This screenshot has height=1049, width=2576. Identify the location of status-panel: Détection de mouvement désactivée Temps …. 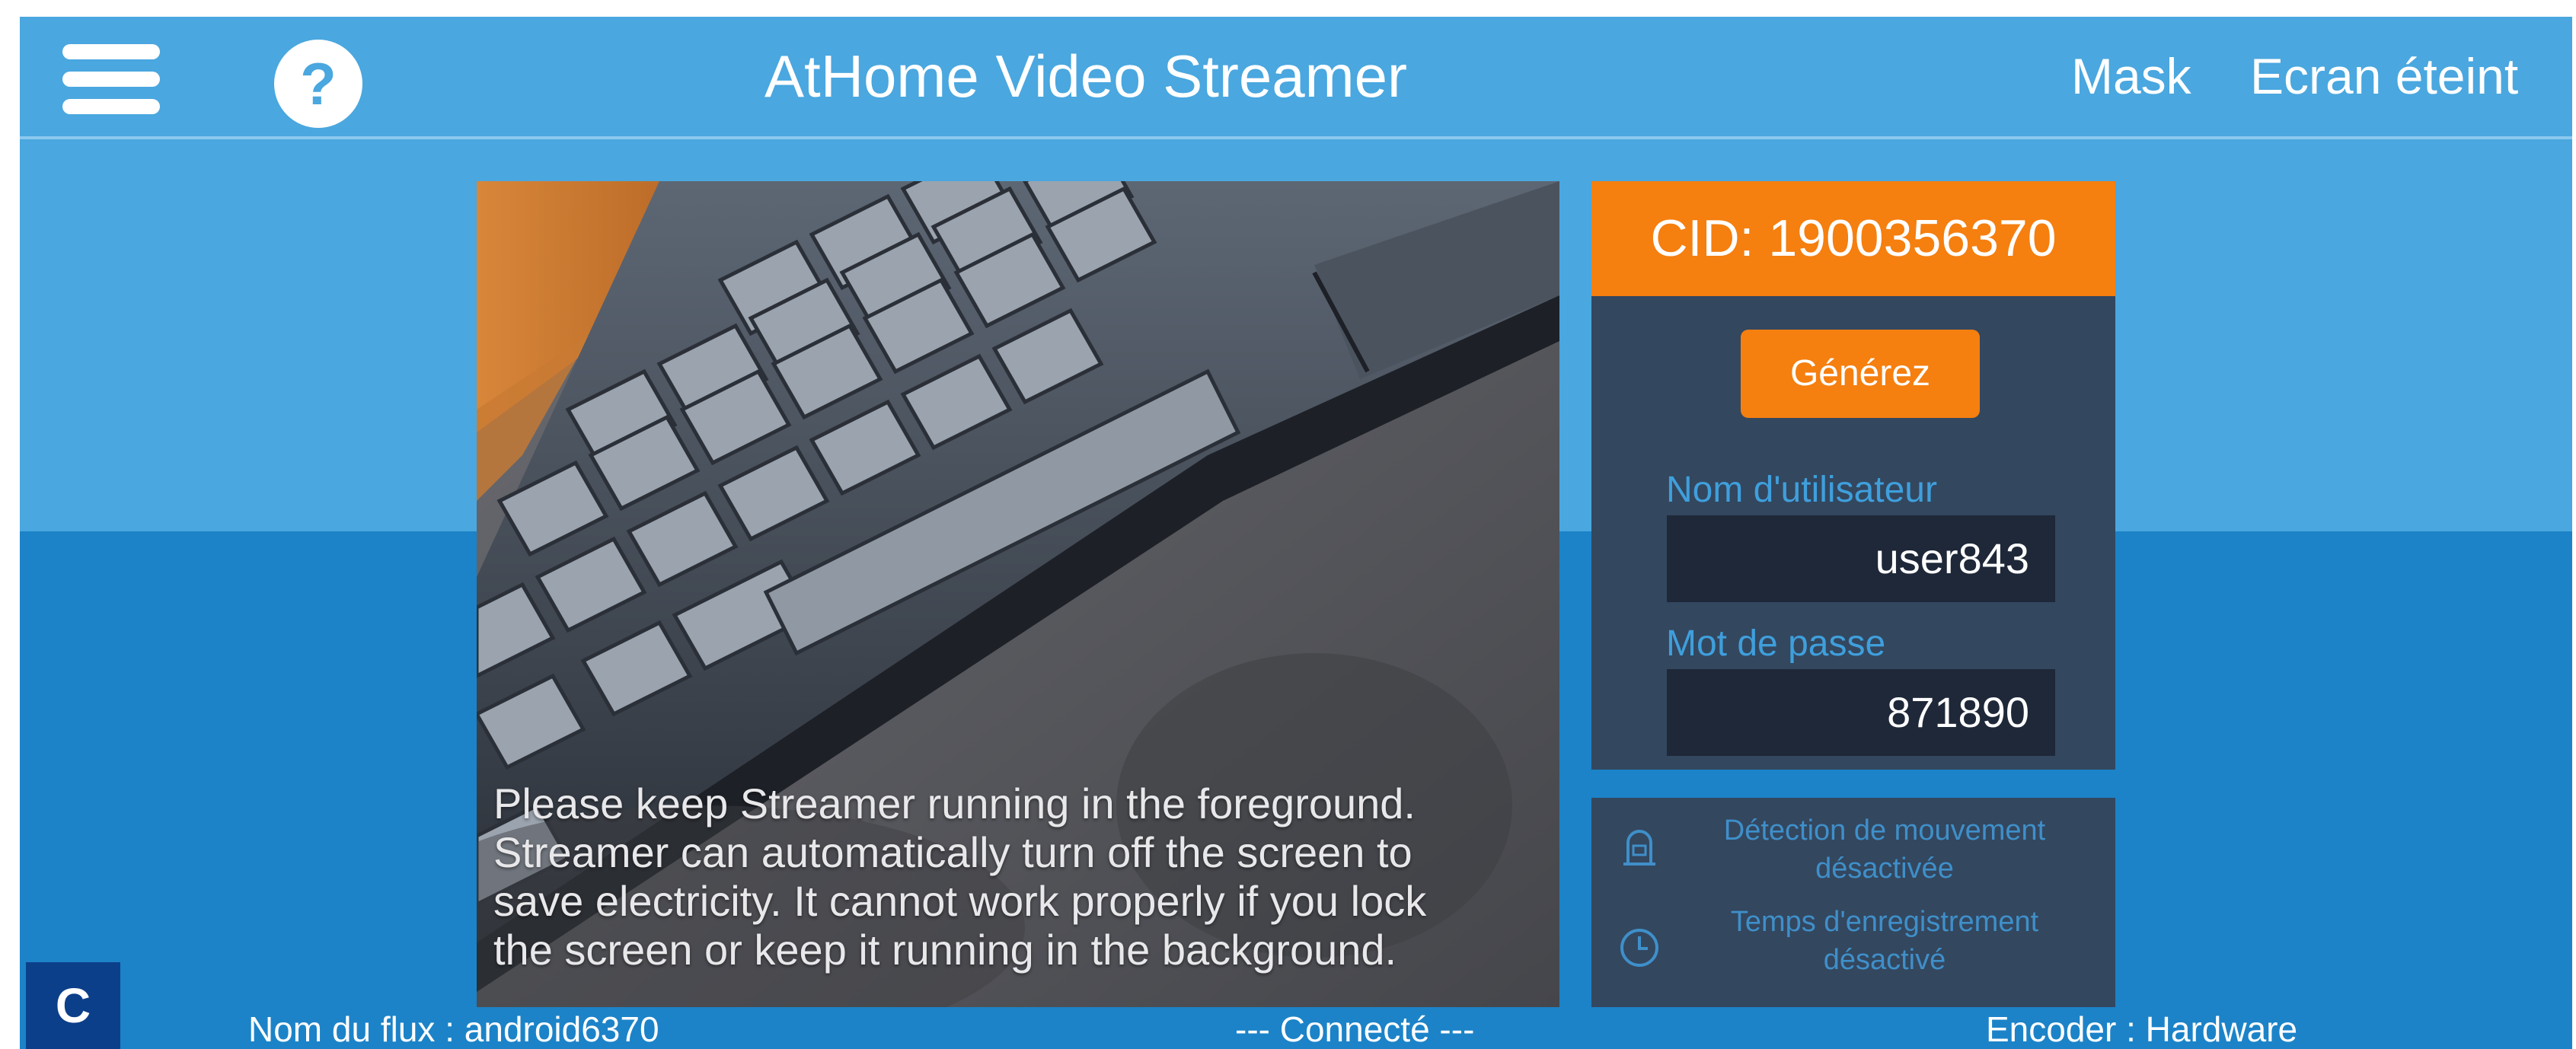
(1853, 902).